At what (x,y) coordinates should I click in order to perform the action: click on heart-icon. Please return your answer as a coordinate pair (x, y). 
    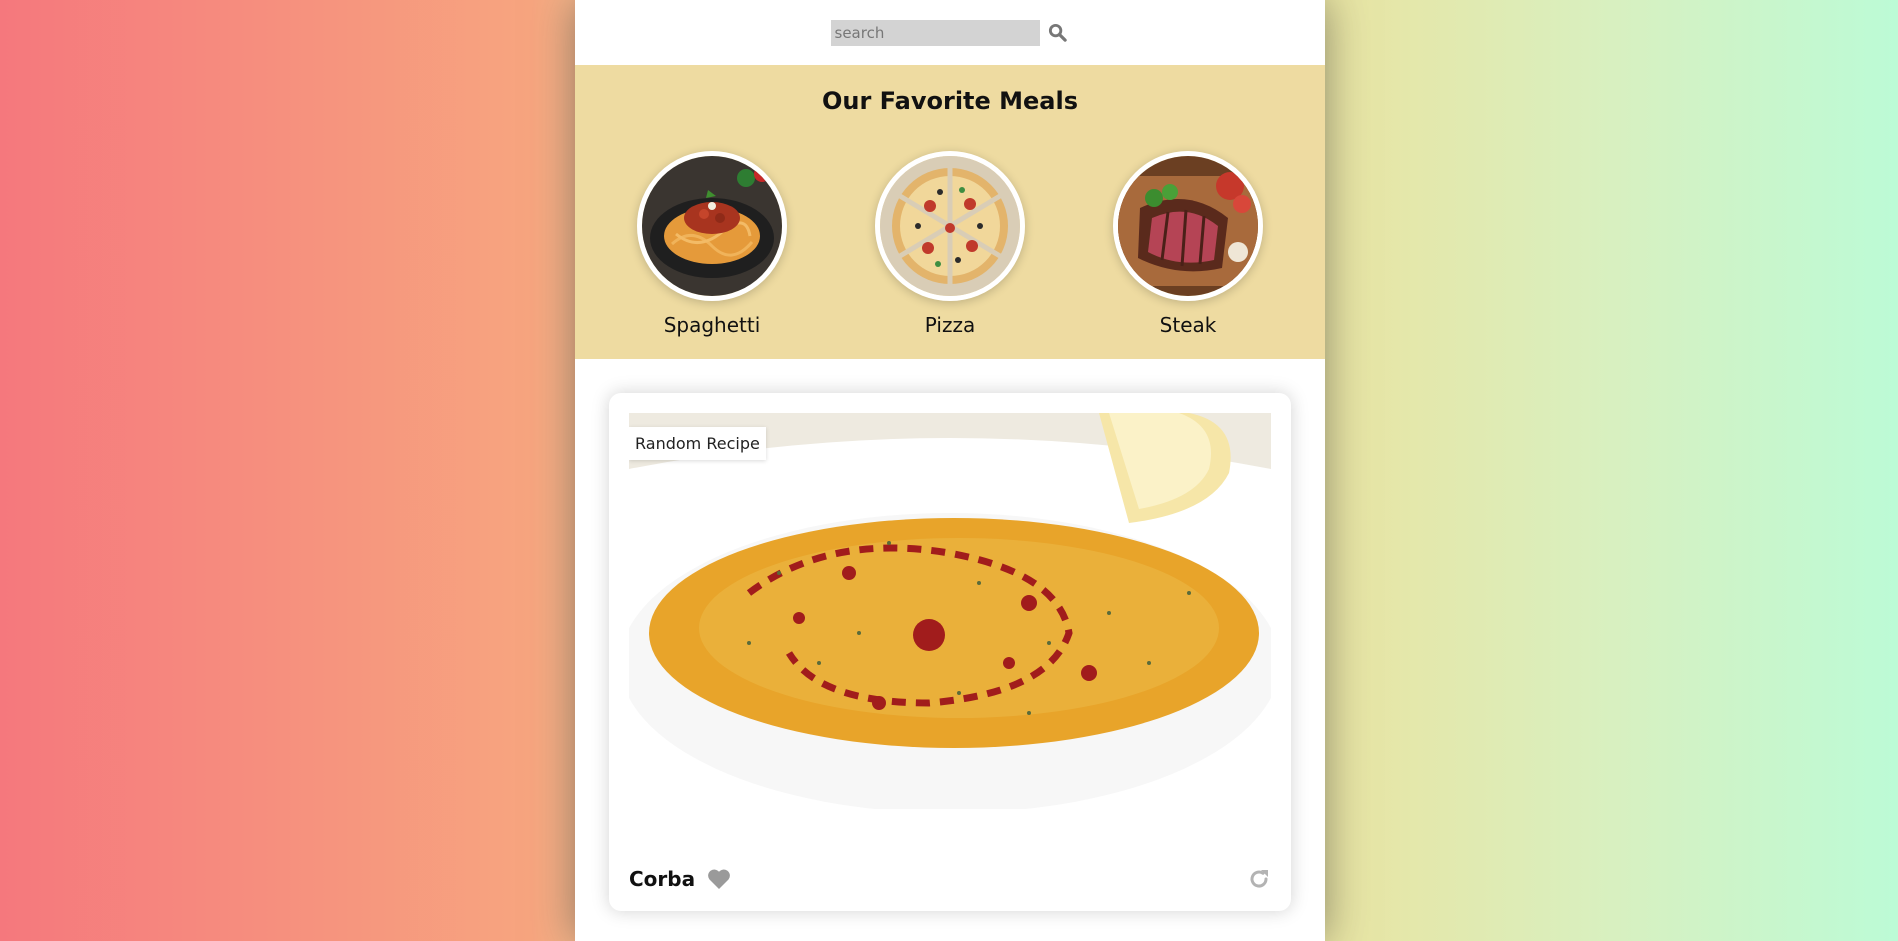
    Looking at the image, I should click on (719, 879).